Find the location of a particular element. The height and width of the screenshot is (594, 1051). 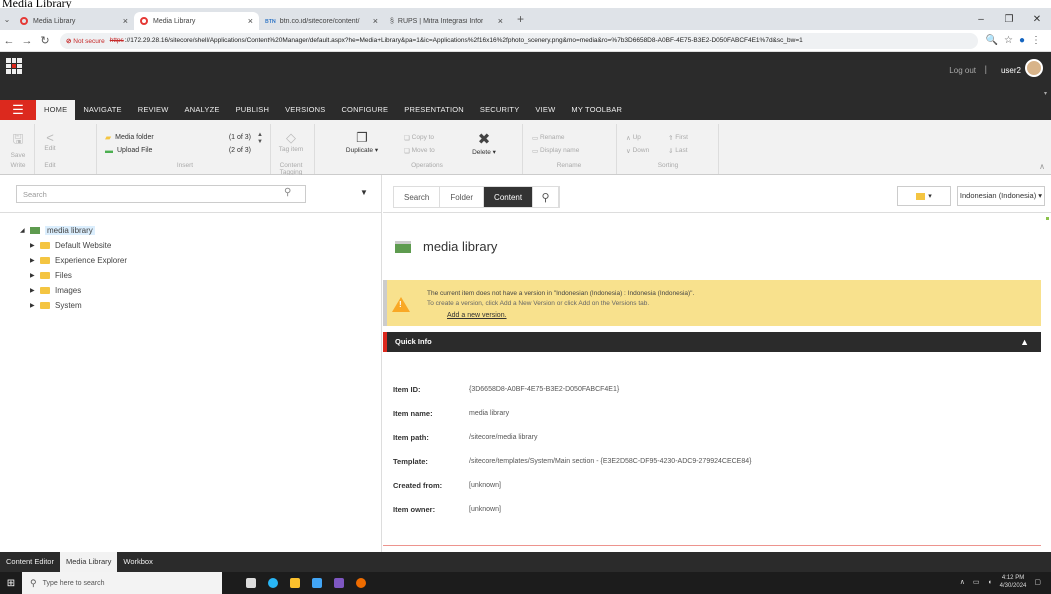

tab-analyze: ANALYZE is located at coordinates (202, 110).